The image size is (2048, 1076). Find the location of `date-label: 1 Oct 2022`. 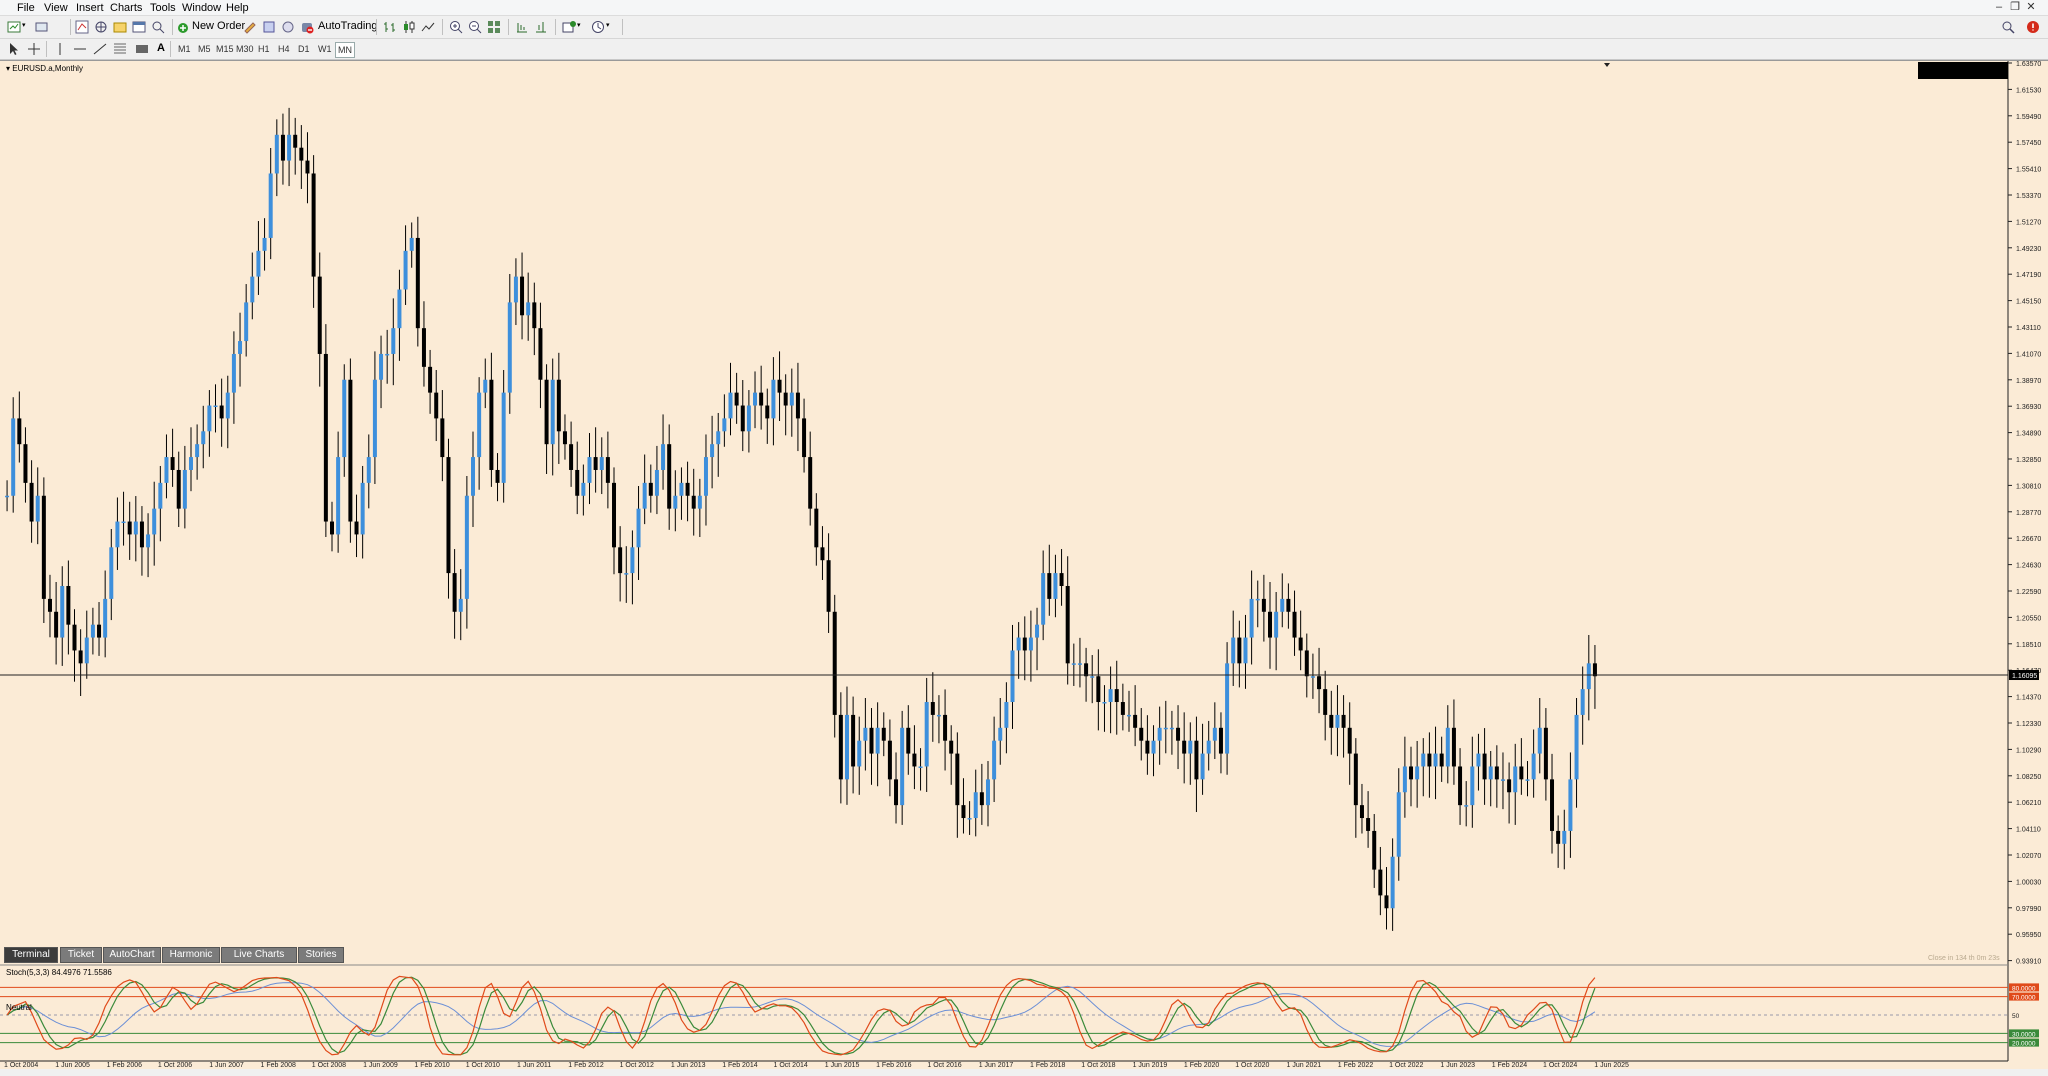

date-label: 1 Oct 2022 is located at coordinates (1406, 1065).